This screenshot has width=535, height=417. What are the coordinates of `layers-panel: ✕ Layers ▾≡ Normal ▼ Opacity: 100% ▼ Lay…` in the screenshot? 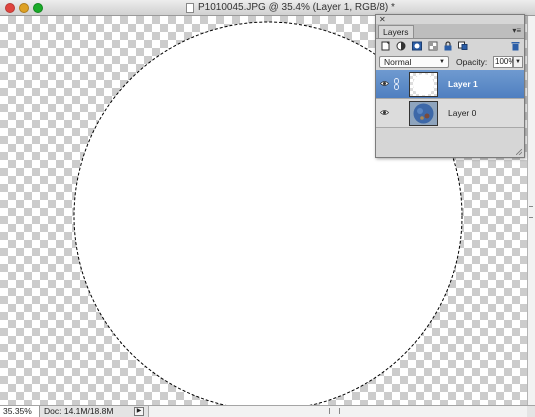 It's located at (450, 86).